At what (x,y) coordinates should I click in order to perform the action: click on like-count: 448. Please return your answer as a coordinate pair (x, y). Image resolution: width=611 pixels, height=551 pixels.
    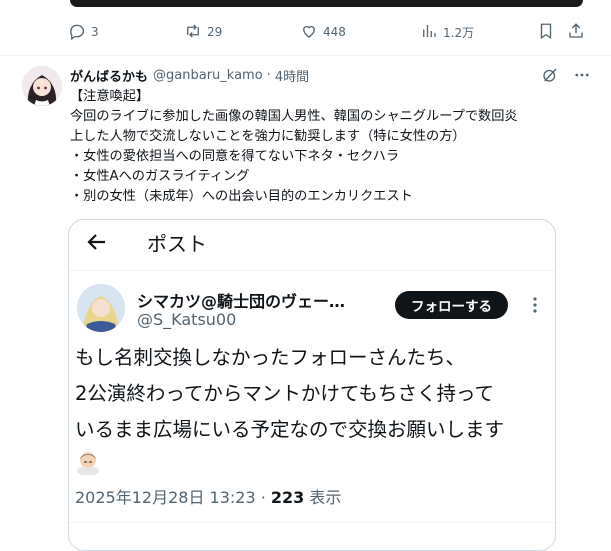
    Looking at the image, I should click on (334, 32).